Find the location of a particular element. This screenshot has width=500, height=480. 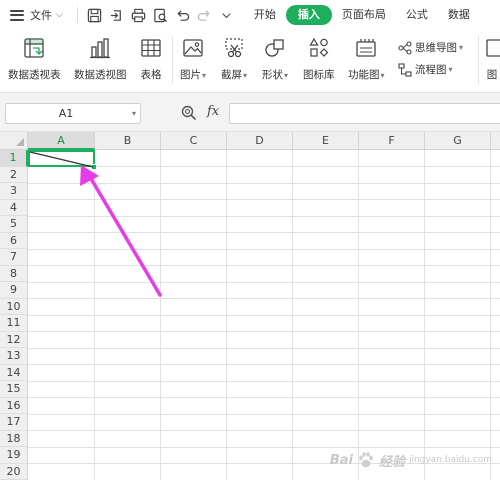

row-header: 20 is located at coordinates (14, 471).